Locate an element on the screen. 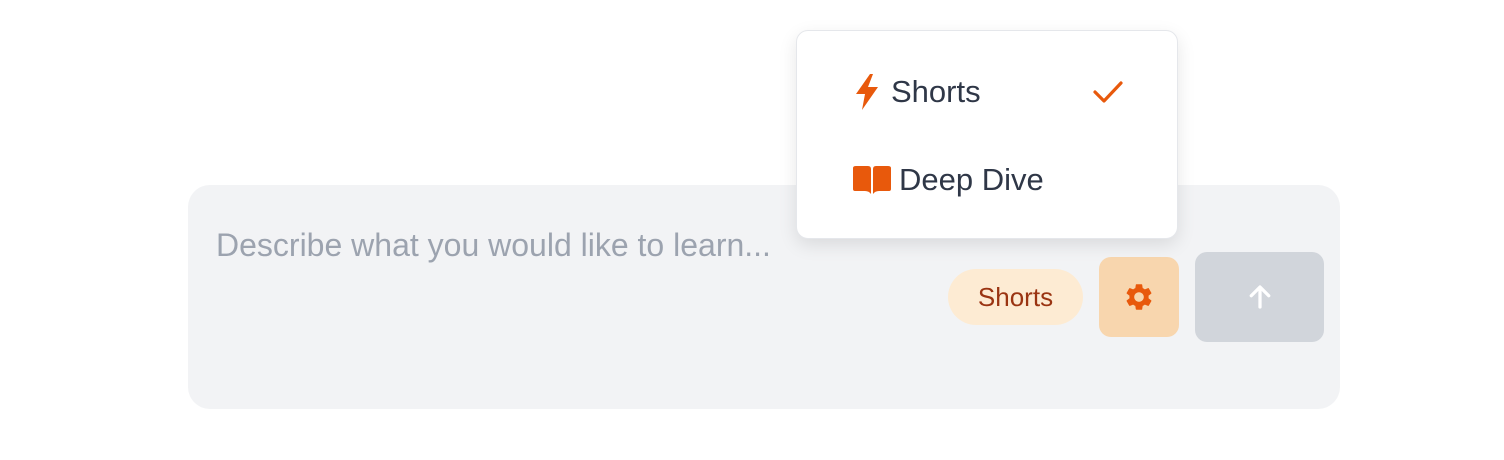  lightning-bolt-icon is located at coordinates (867, 92).